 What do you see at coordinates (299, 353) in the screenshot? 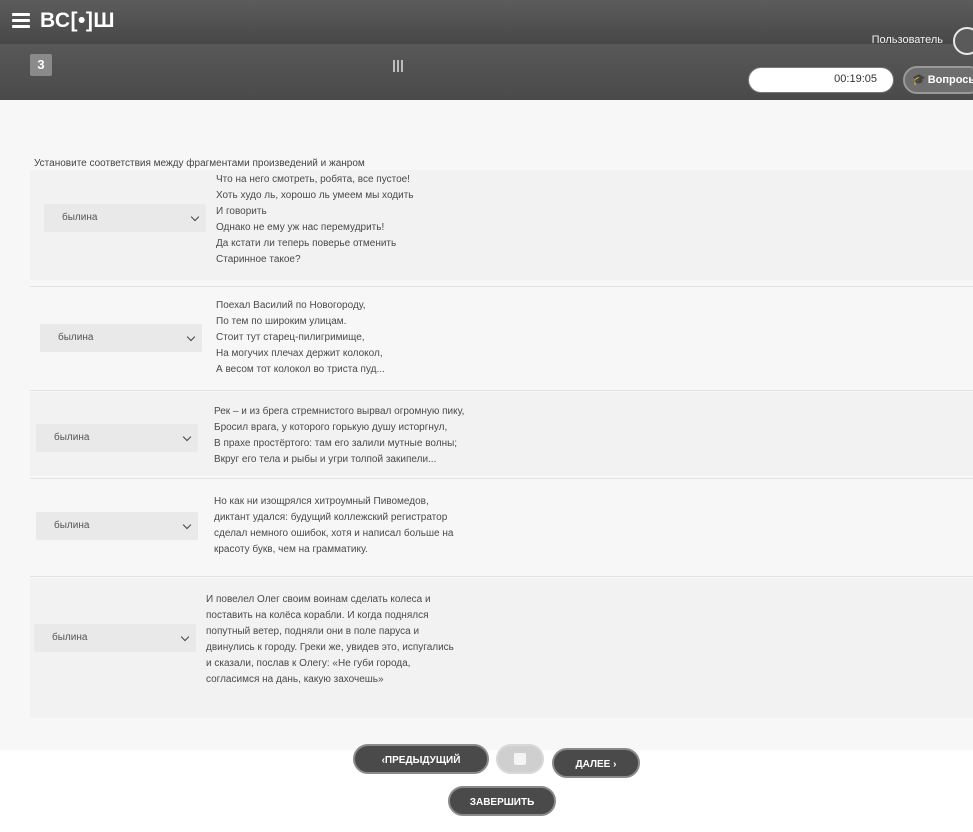
I see `fragment-line: На могучих плечах держит колокол,` at bounding box center [299, 353].